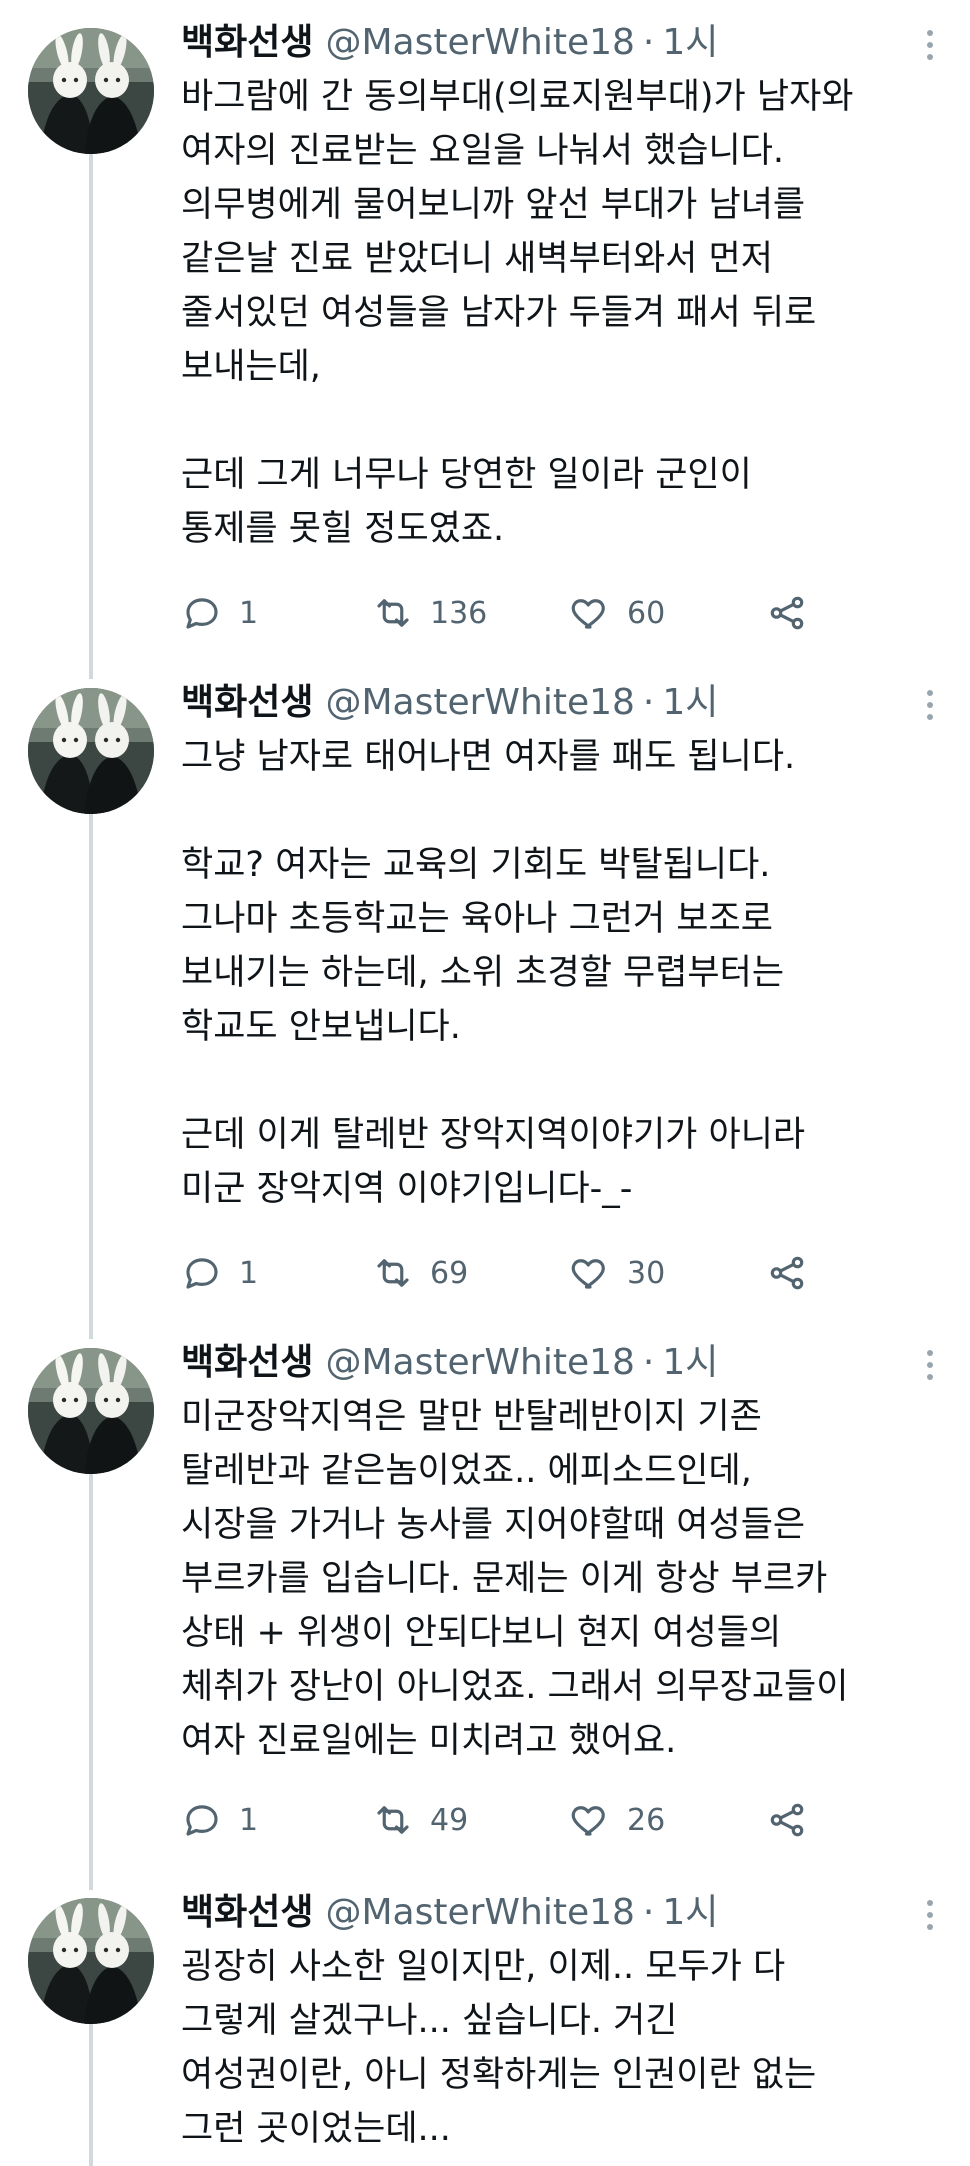 Image resolution: width=970 pixels, height=2166 pixels. What do you see at coordinates (515, 1687) in the screenshot?
I see `tweet-line: 체취가 장난이 아니었죠. 그래서 의무장교들이` at bounding box center [515, 1687].